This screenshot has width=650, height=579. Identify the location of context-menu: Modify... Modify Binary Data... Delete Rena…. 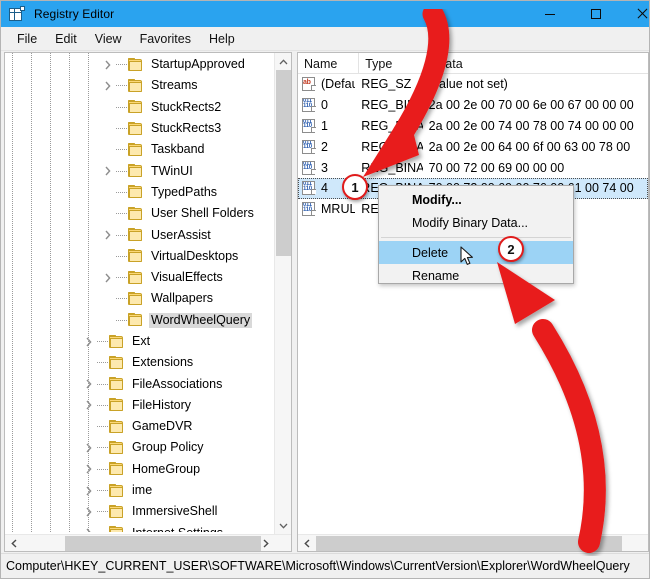
(476, 234).